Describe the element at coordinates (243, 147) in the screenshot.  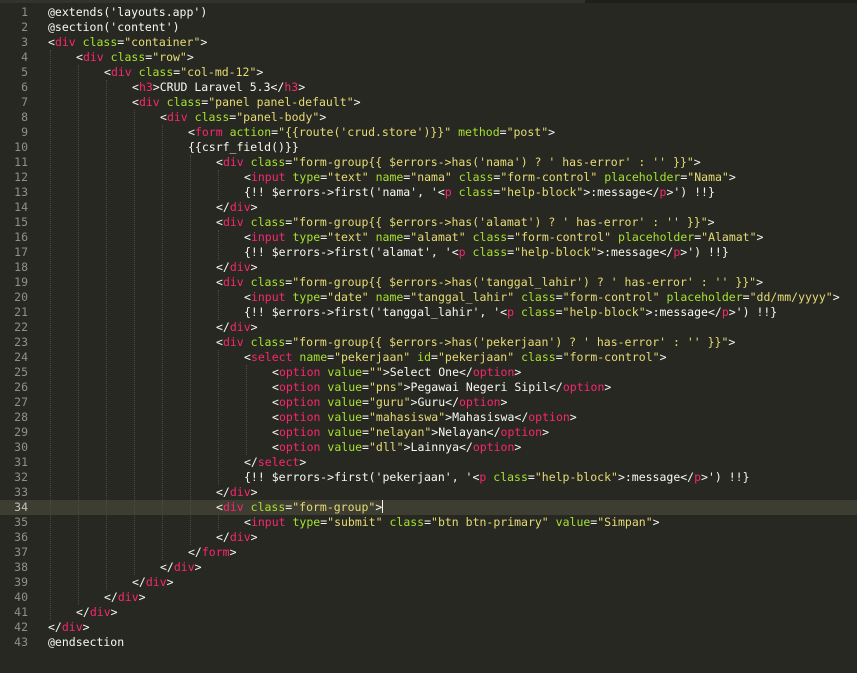
I see `line-code: {{csrf_field()}}` at that location.